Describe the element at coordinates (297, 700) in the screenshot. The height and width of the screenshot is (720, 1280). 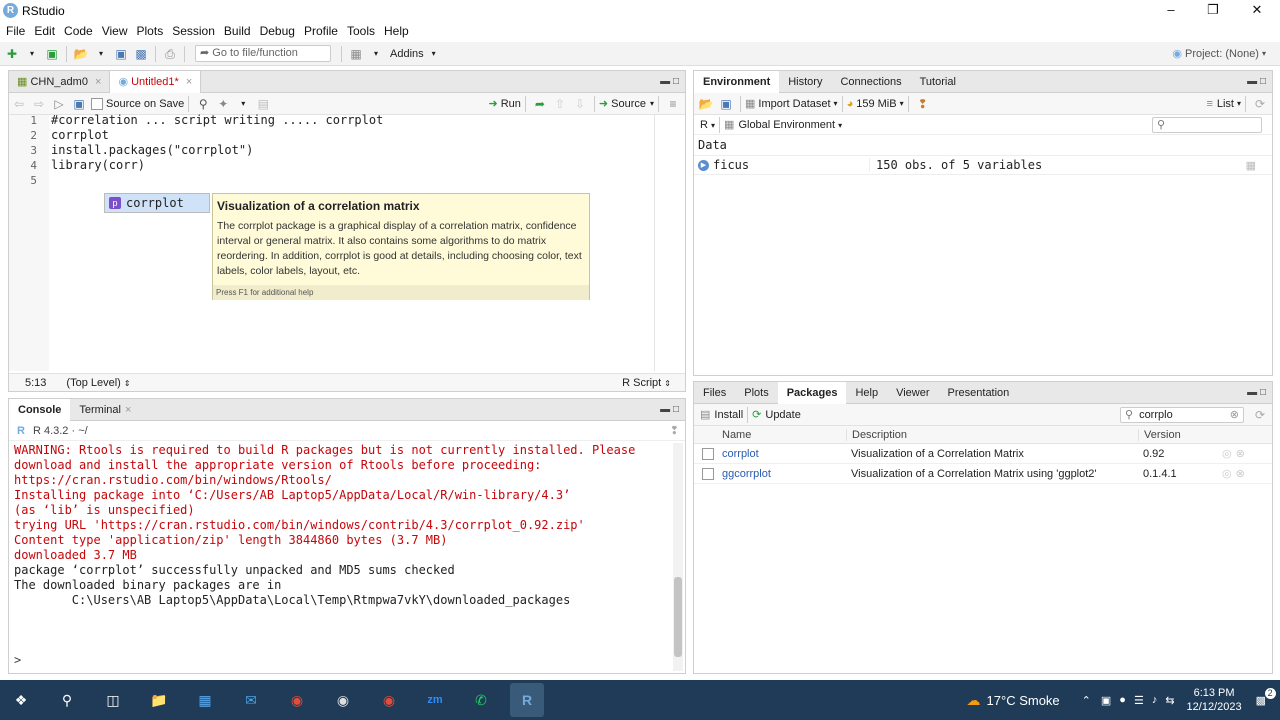
I see `chrome-icon: ◉` at that location.